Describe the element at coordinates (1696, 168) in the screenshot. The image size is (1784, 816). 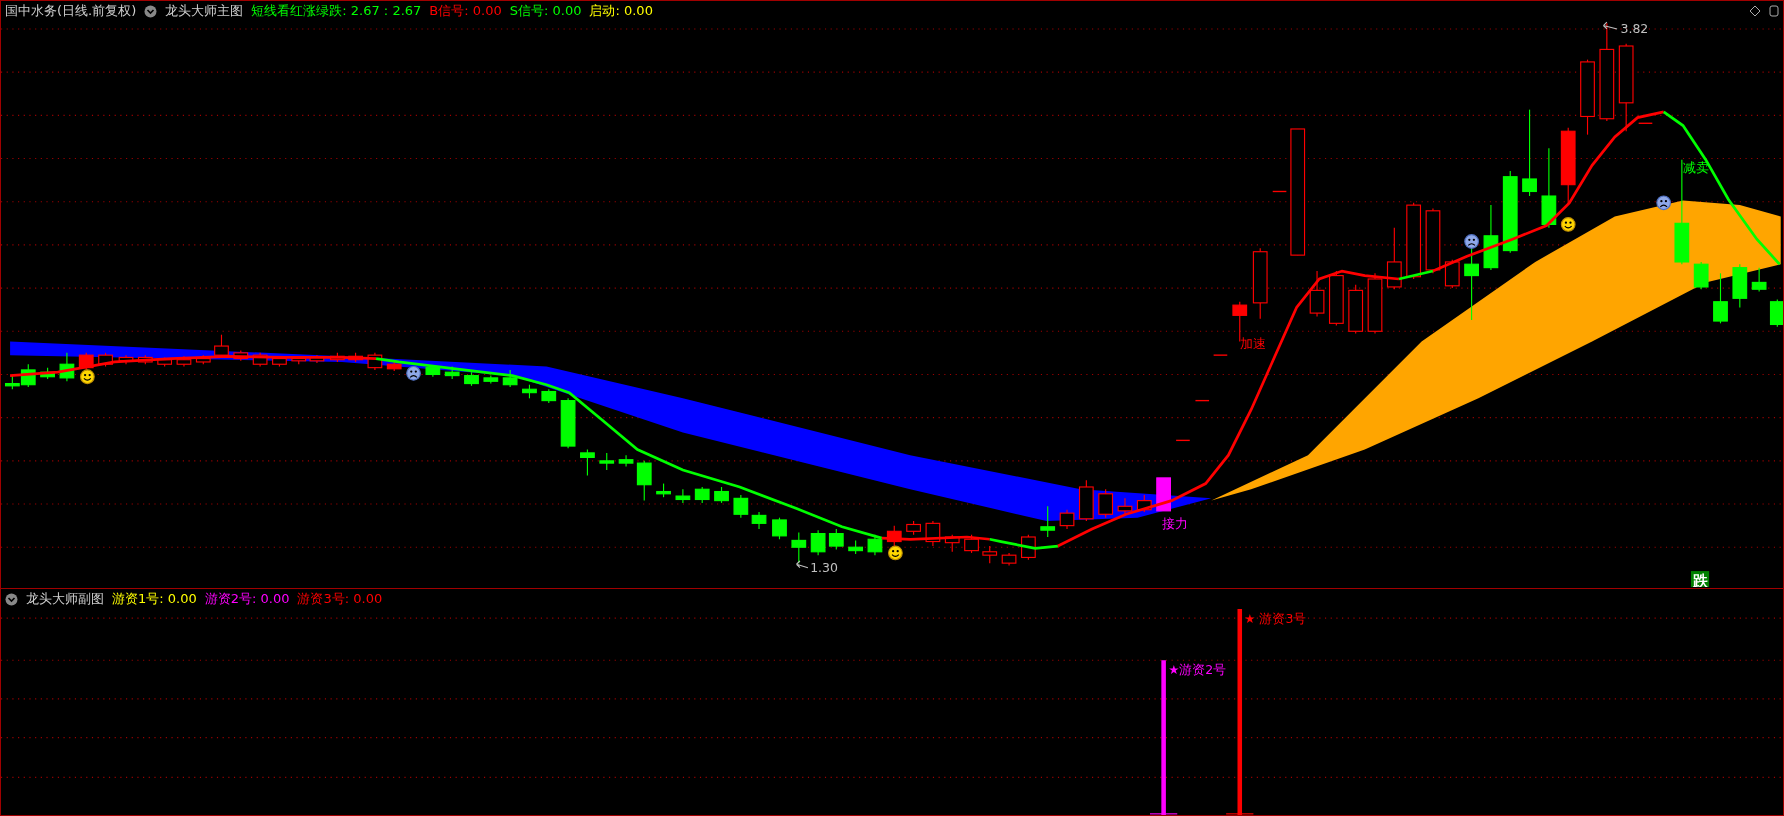
I see `signal-label: 减卖` at that location.